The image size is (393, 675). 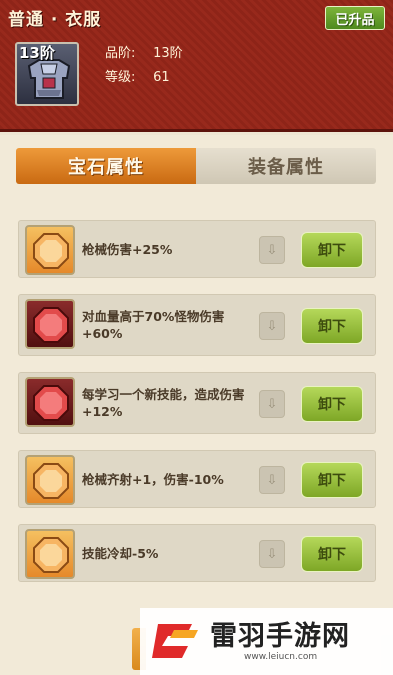 What do you see at coordinates (281, 657) in the screenshot?
I see `watermark-url: www.leiucn.com` at bounding box center [281, 657].